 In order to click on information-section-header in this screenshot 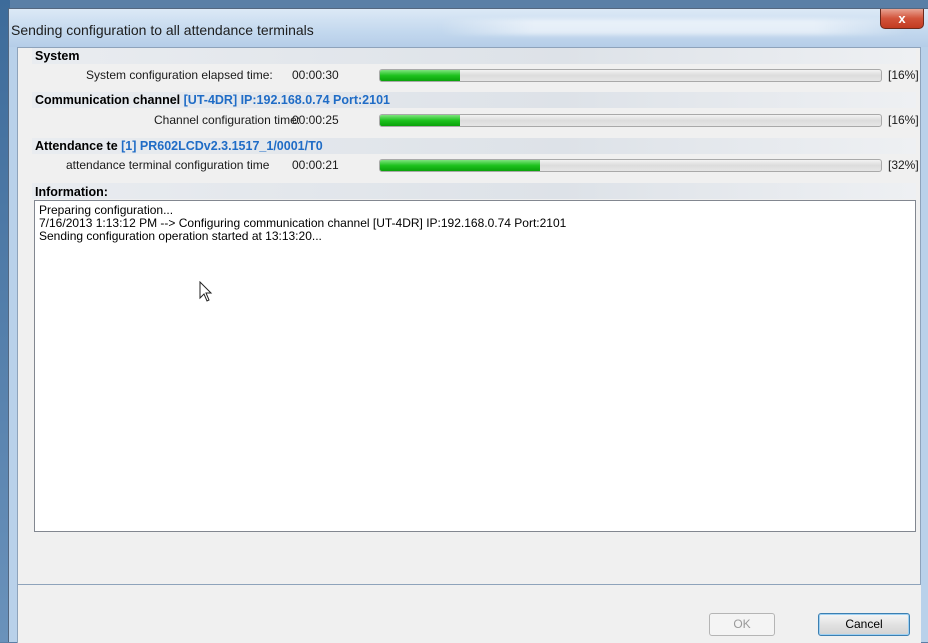, I will do `click(474, 191)`.